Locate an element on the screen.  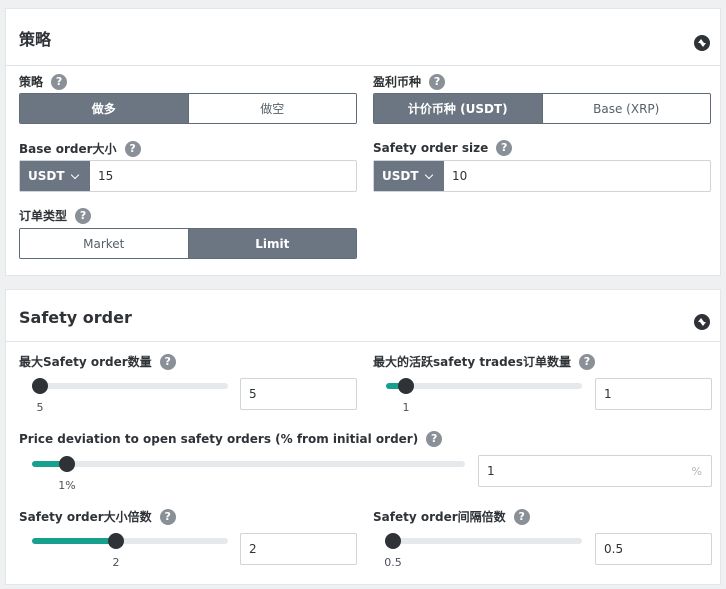
max-safety-orders-input: 5 is located at coordinates (298, 394).